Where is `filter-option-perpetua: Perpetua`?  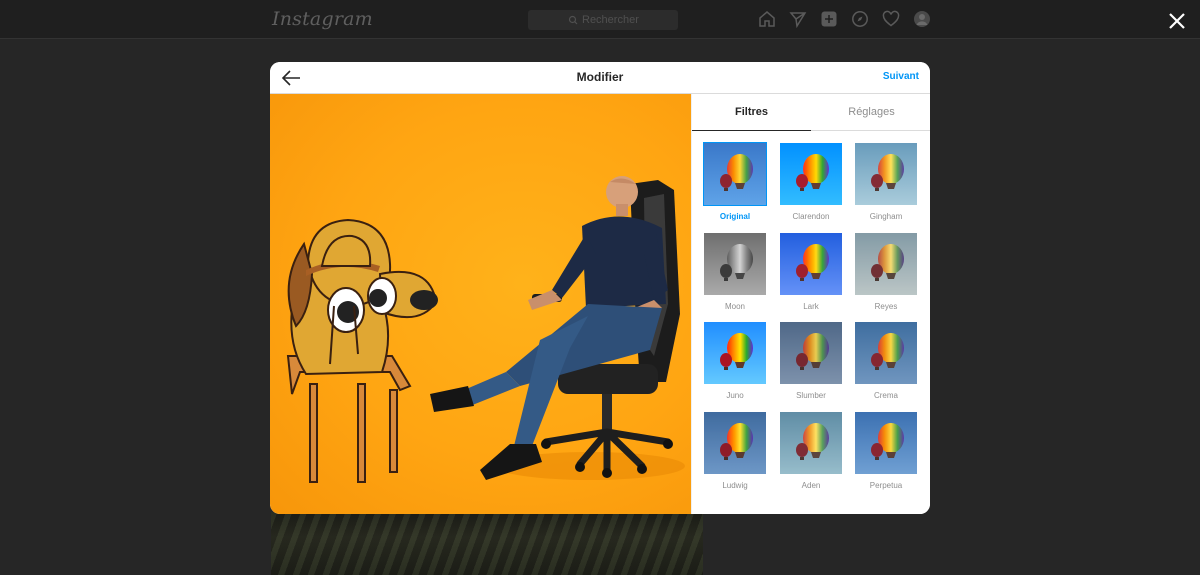
filter-option-perpetua: Perpetua is located at coordinates (886, 453).